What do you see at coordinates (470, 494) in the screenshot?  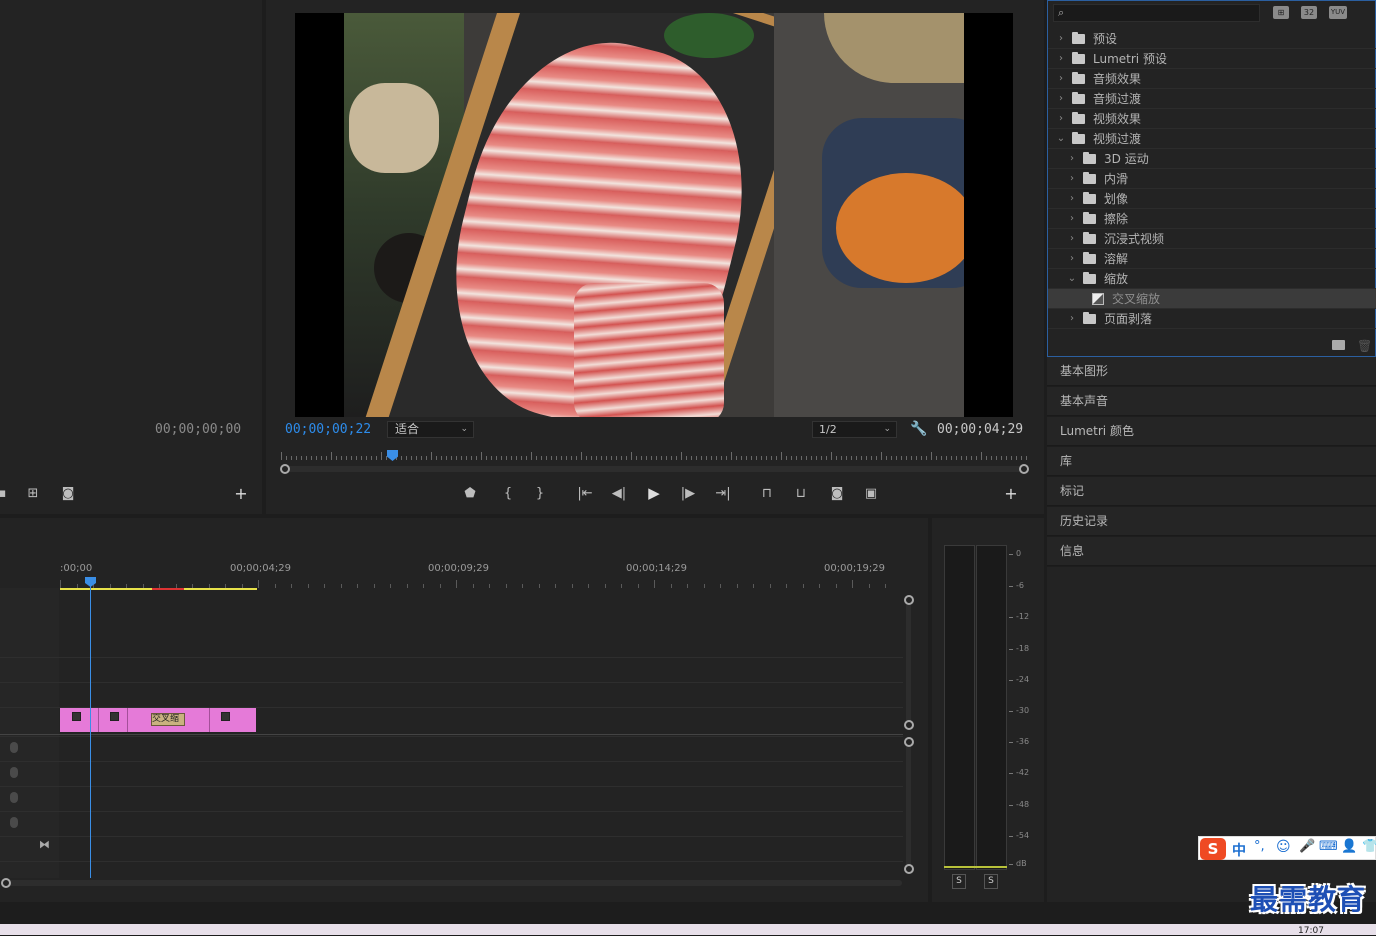 I see `add-marker-icon: ⬟` at bounding box center [470, 494].